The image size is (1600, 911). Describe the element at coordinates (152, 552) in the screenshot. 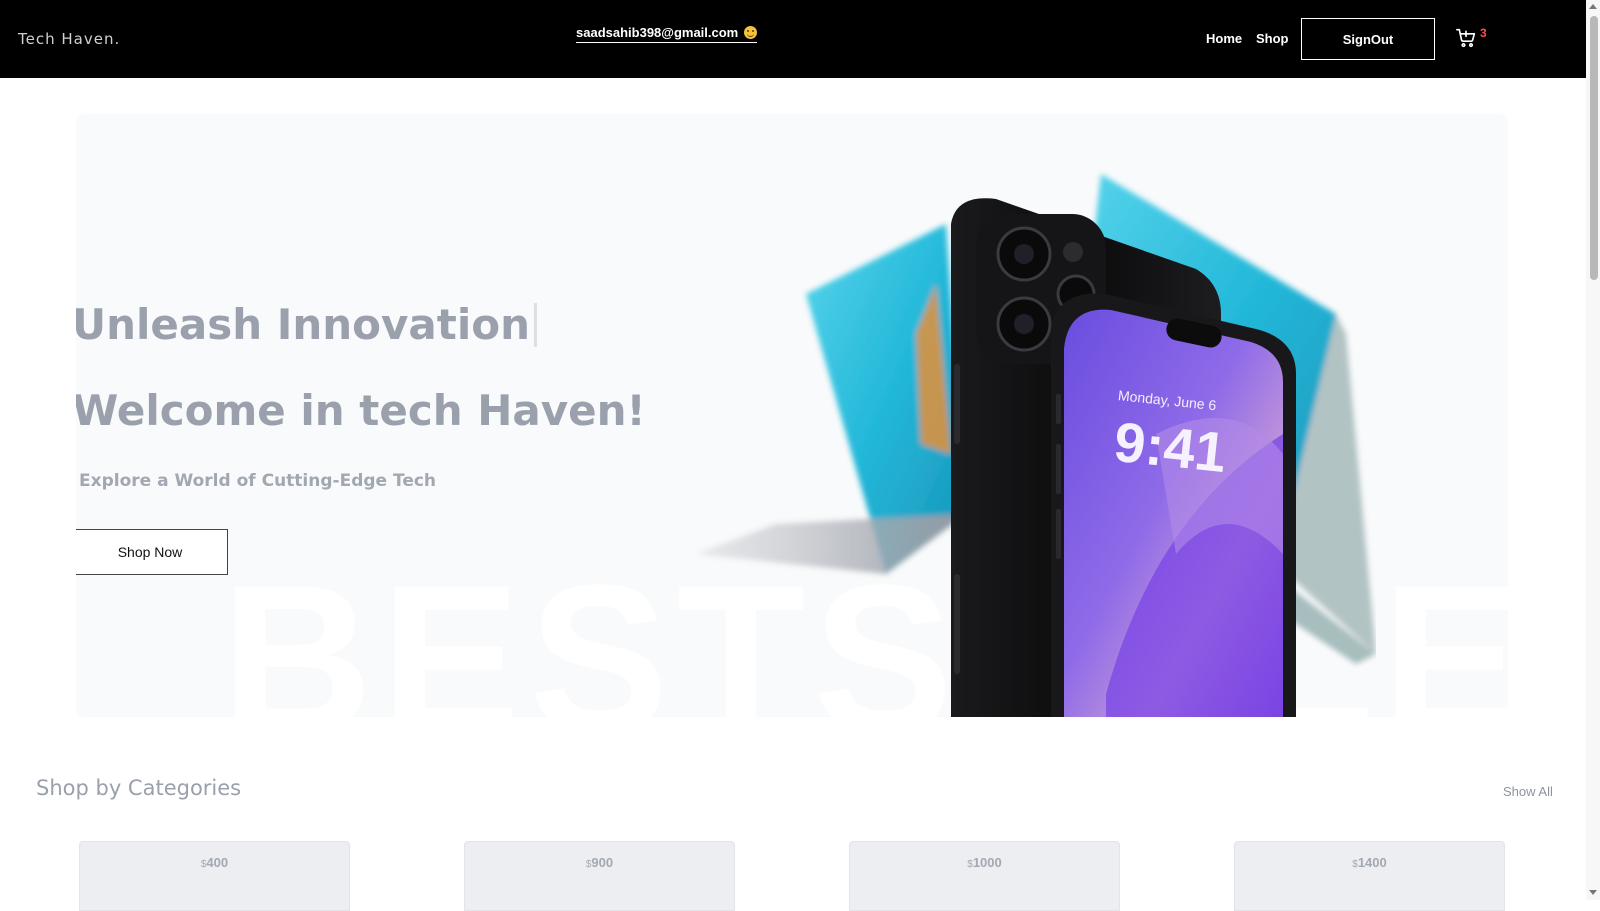

I see `shop-now-button: Shop Now` at that location.